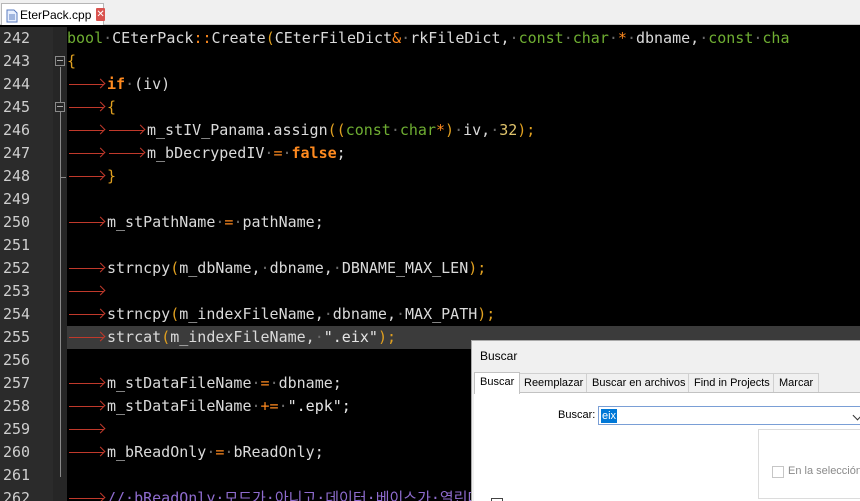  What do you see at coordinates (17, 429) in the screenshot?
I see `line-number: 259` at bounding box center [17, 429].